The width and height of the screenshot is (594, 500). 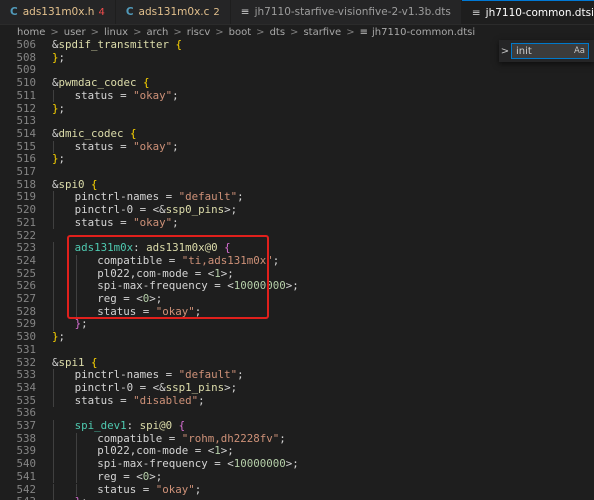 What do you see at coordinates (322, 32) in the screenshot?
I see `breadcrumb-item: starfive` at bounding box center [322, 32].